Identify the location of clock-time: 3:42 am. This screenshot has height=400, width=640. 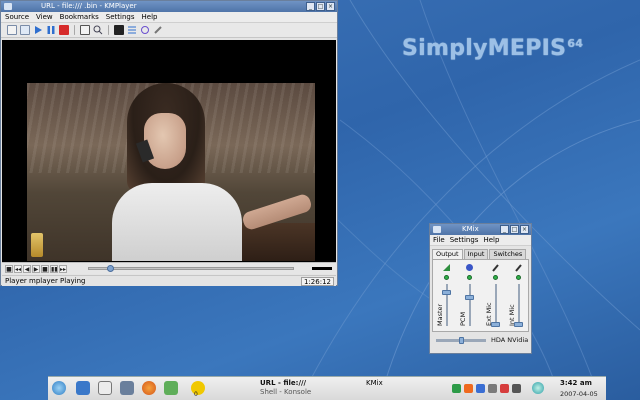
(576, 383).